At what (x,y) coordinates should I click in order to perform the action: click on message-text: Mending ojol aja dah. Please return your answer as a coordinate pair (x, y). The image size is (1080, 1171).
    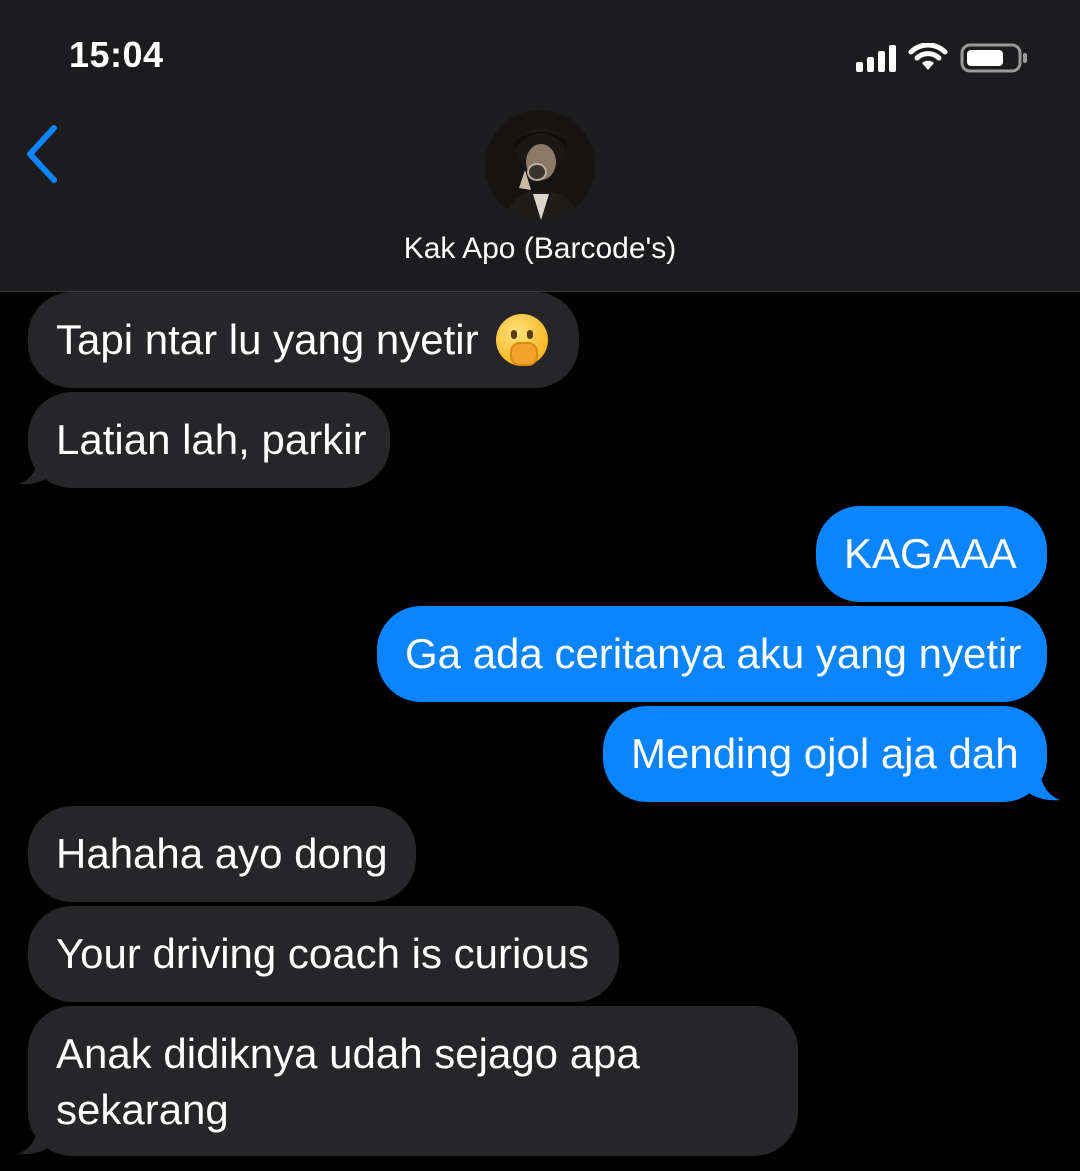
    Looking at the image, I should click on (825, 753).